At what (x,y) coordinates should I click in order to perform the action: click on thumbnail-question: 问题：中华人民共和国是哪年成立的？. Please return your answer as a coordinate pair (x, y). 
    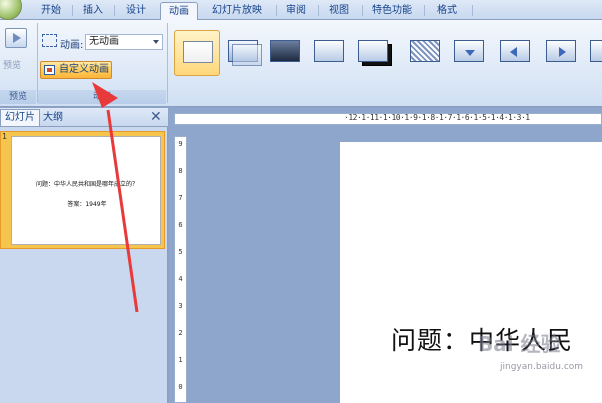
    Looking at the image, I should click on (86, 184).